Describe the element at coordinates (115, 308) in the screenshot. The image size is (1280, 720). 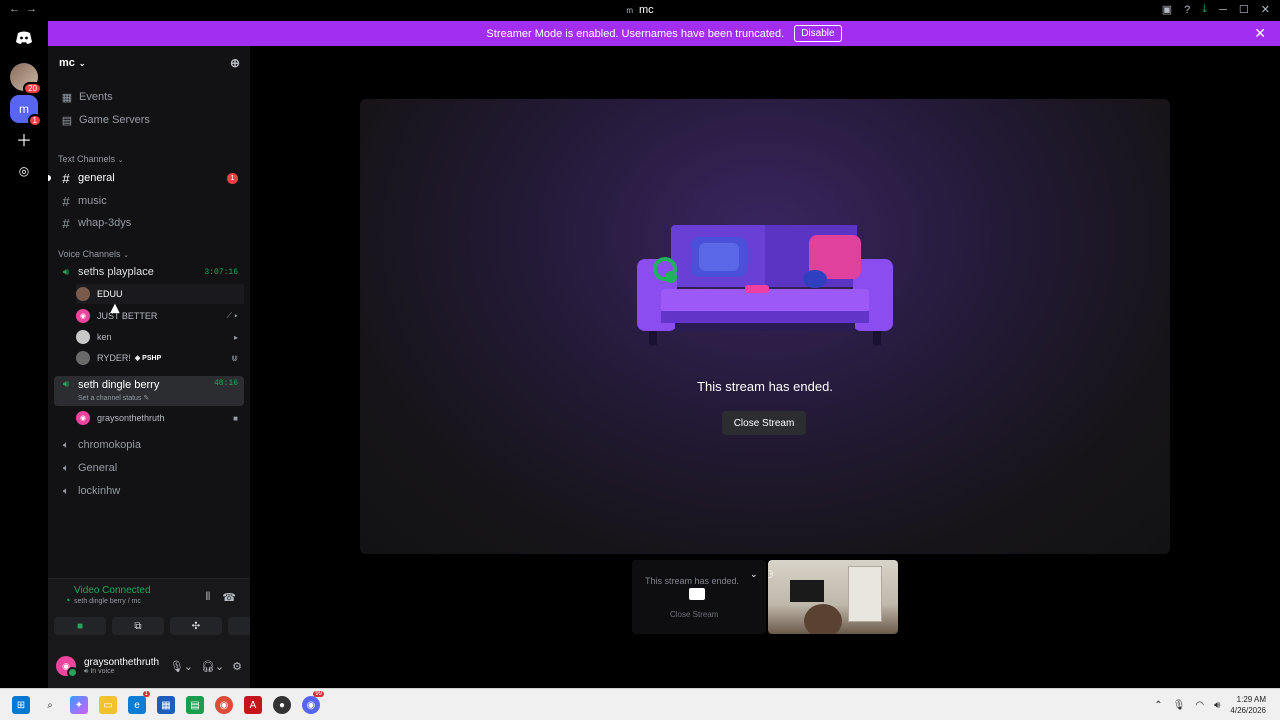
I see `mouse-cursor-icon: ▲` at that location.